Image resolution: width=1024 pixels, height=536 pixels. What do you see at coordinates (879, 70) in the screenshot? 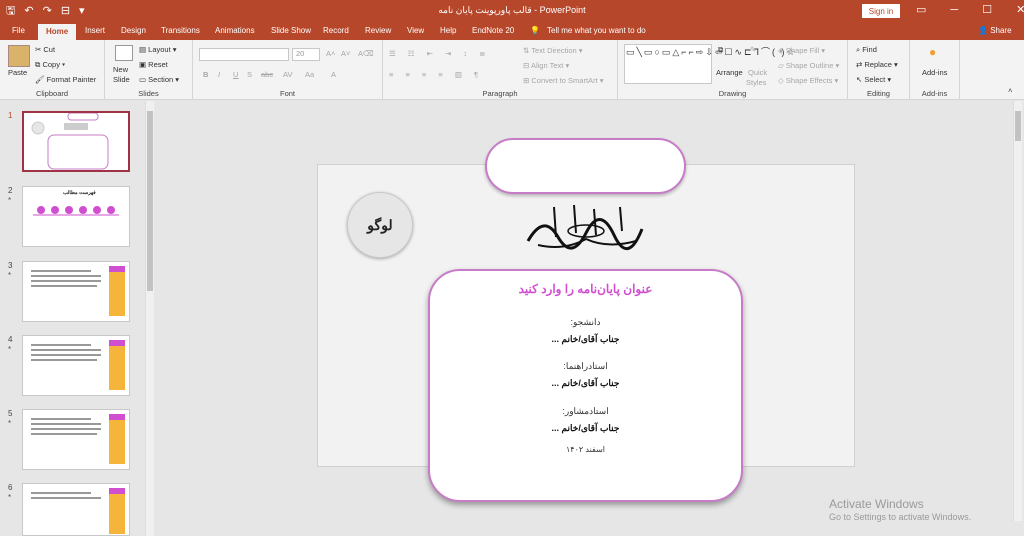
I see `editing-group: ⌕ Find ⇄ Replace ▾ ↖ Select ▾ Editing` at bounding box center [879, 70].